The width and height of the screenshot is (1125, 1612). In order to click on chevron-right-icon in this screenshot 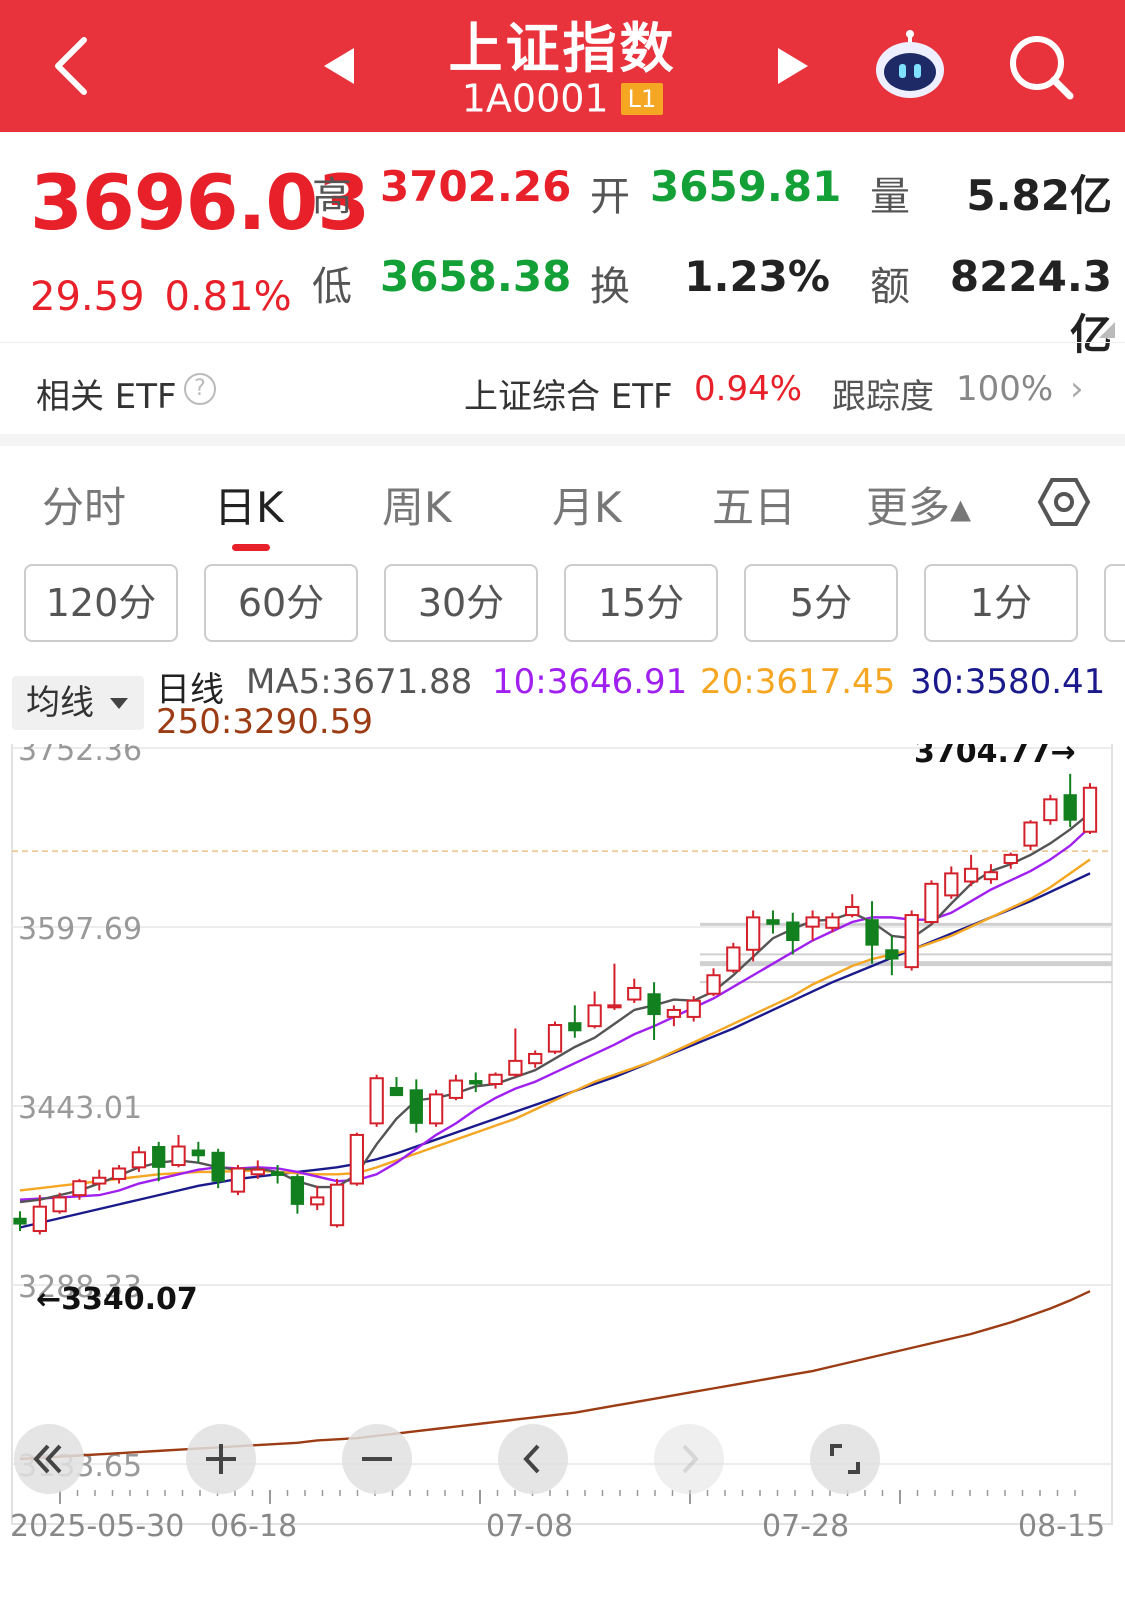, I will do `click(690, 1459)`.